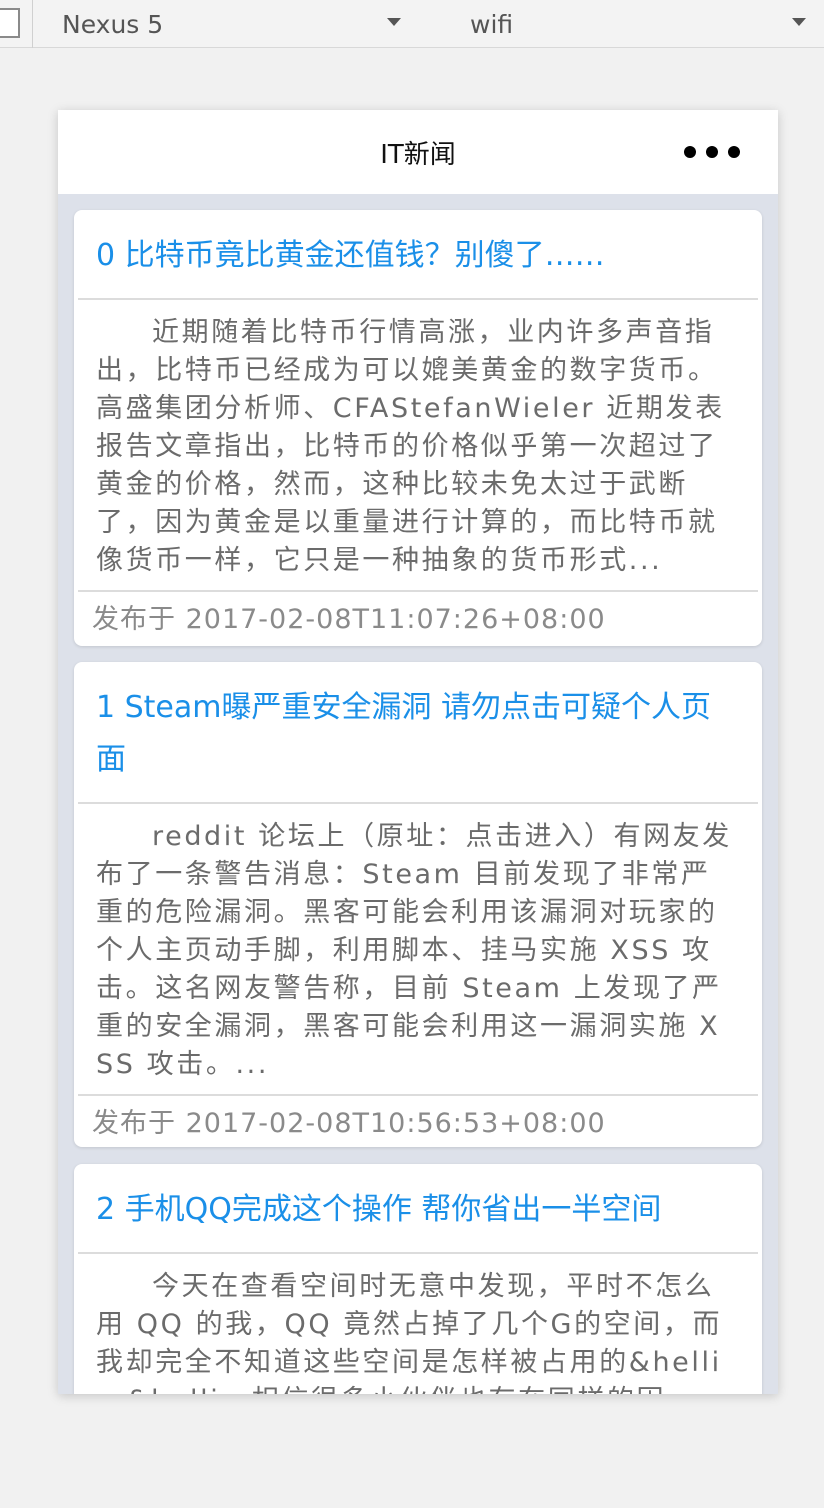 This screenshot has width=824, height=1508. What do you see at coordinates (641, 24) in the screenshot?
I see `network-select: wifi` at bounding box center [641, 24].